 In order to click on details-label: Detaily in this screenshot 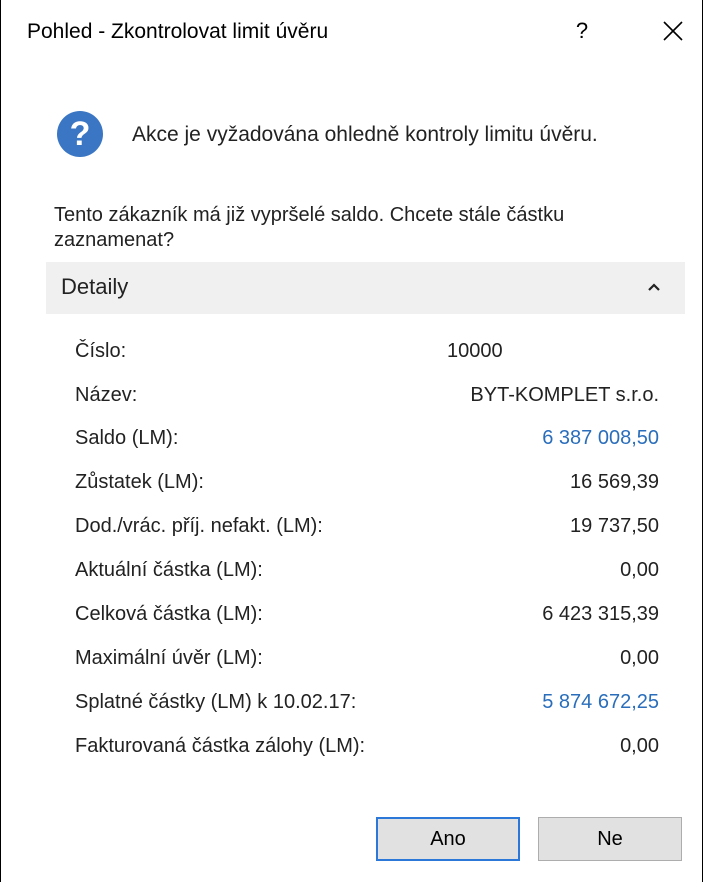, I will do `click(95, 286)`.